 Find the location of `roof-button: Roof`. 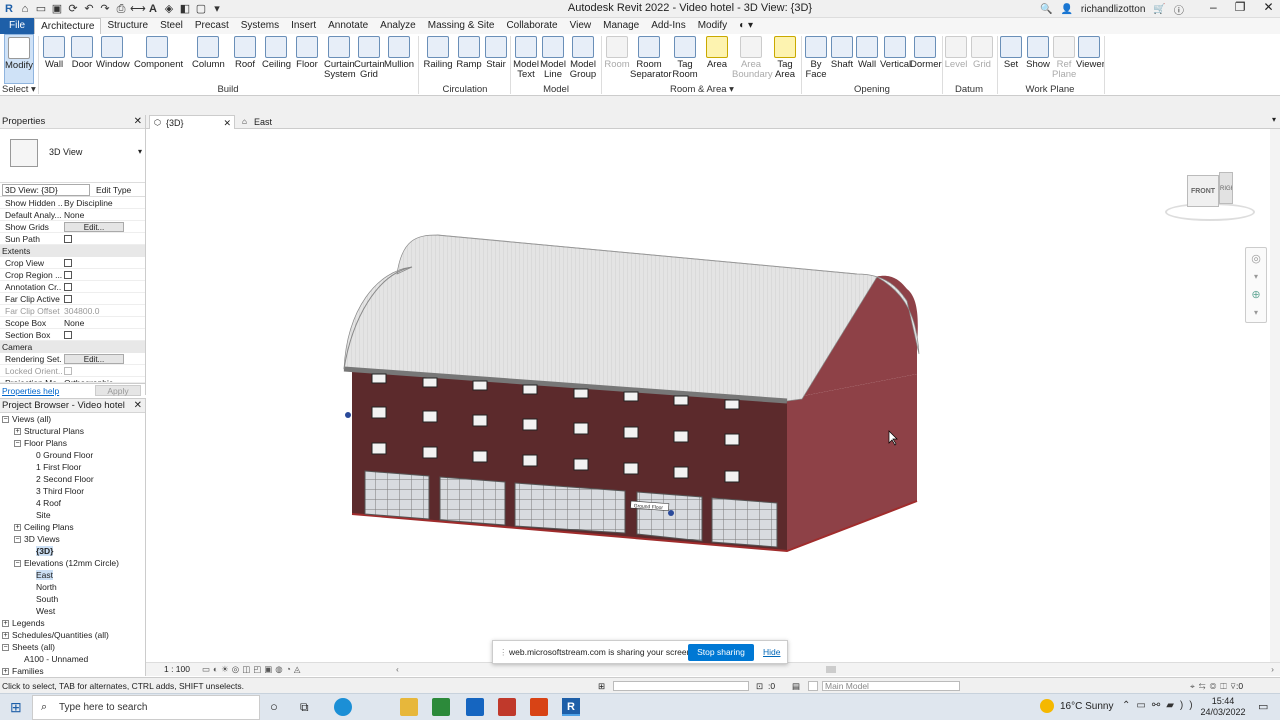

roof-button: Roof is located at coordinates (245, 59).